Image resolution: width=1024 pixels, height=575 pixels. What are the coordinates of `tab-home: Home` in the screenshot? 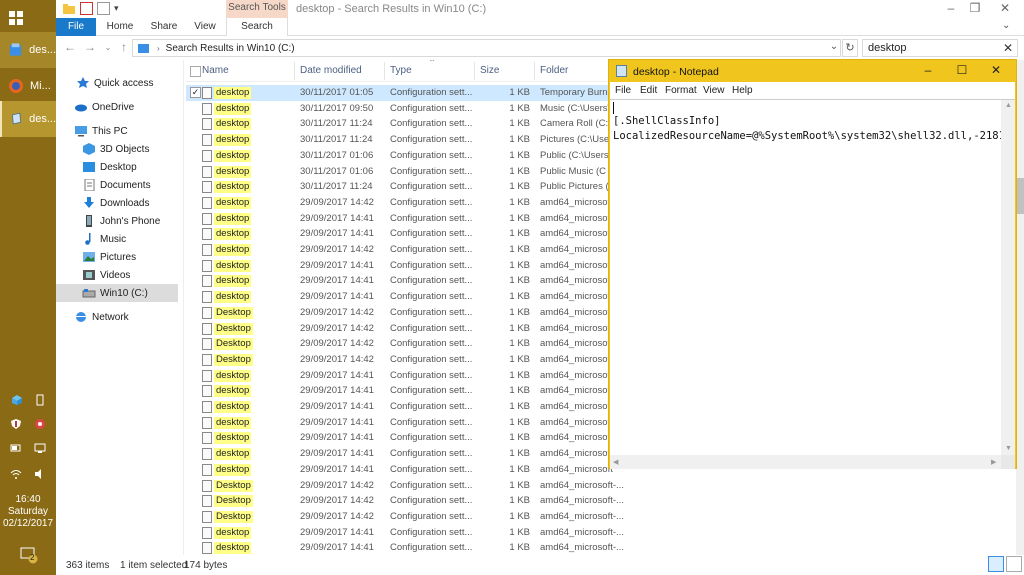 It's located at (120, 27).